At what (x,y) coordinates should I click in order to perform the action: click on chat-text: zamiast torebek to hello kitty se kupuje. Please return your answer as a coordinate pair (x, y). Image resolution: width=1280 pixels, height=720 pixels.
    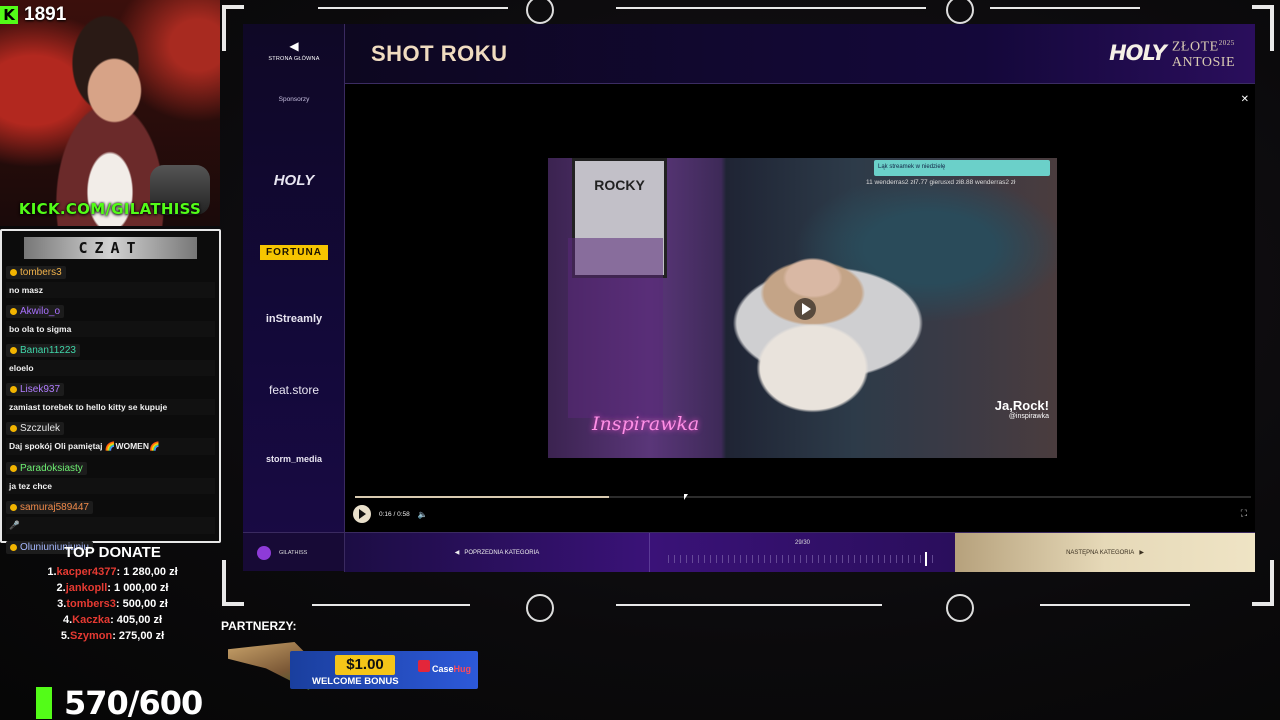
    Looking at the image, I should click on (110, 407).